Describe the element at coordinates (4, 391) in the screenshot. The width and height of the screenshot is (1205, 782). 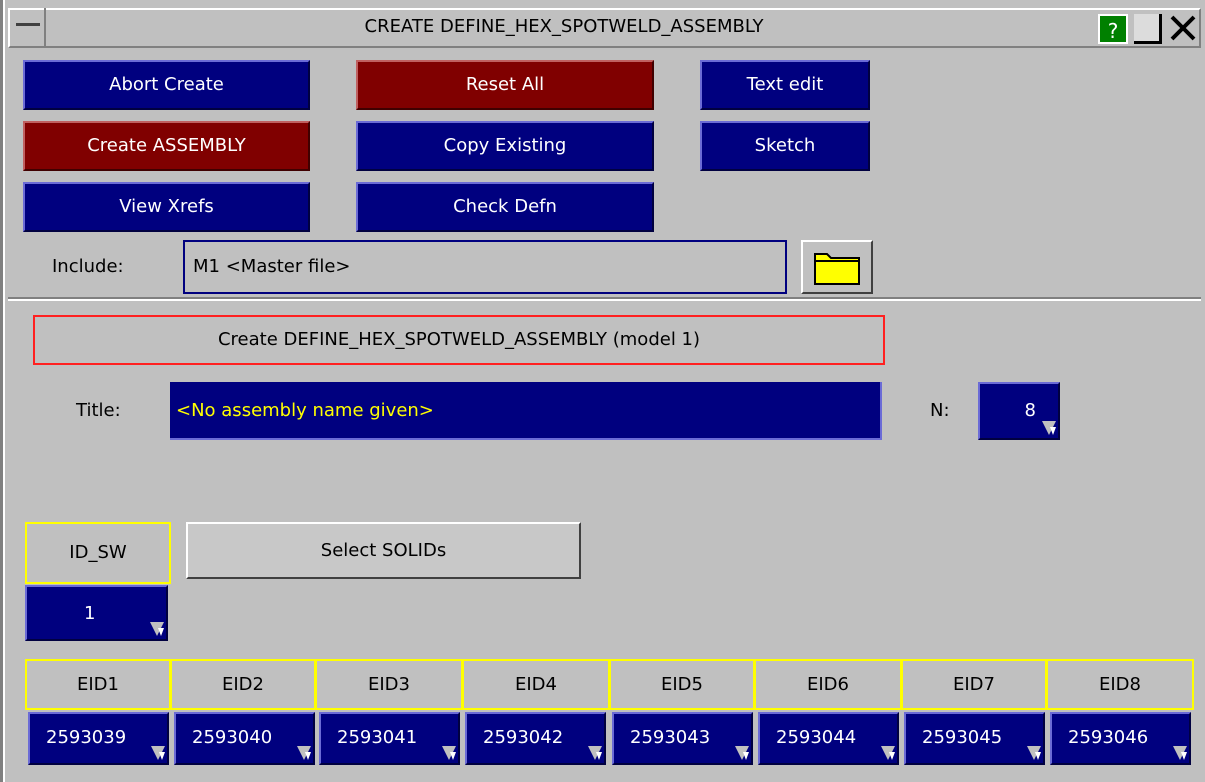
I see `window-border-highlight` at that location.